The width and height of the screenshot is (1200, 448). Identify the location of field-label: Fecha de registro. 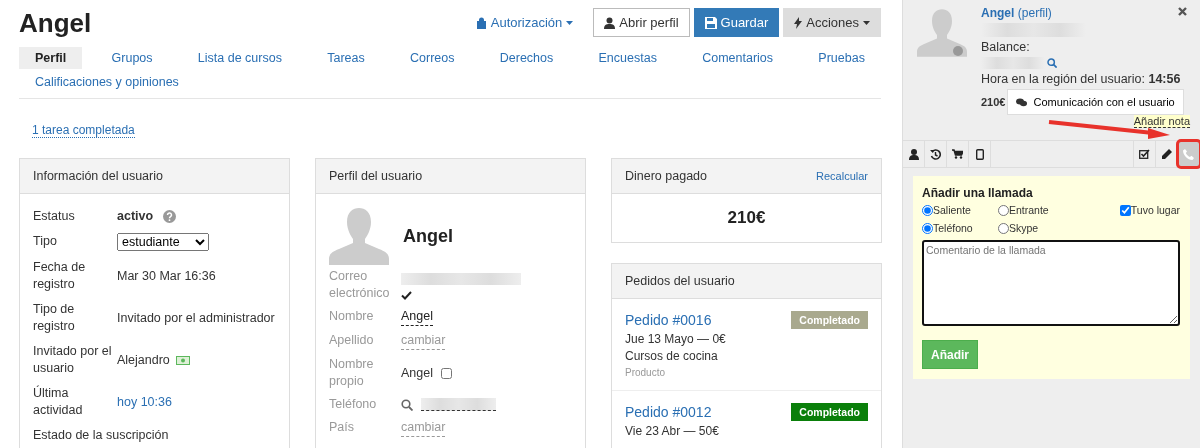
(60, 276).